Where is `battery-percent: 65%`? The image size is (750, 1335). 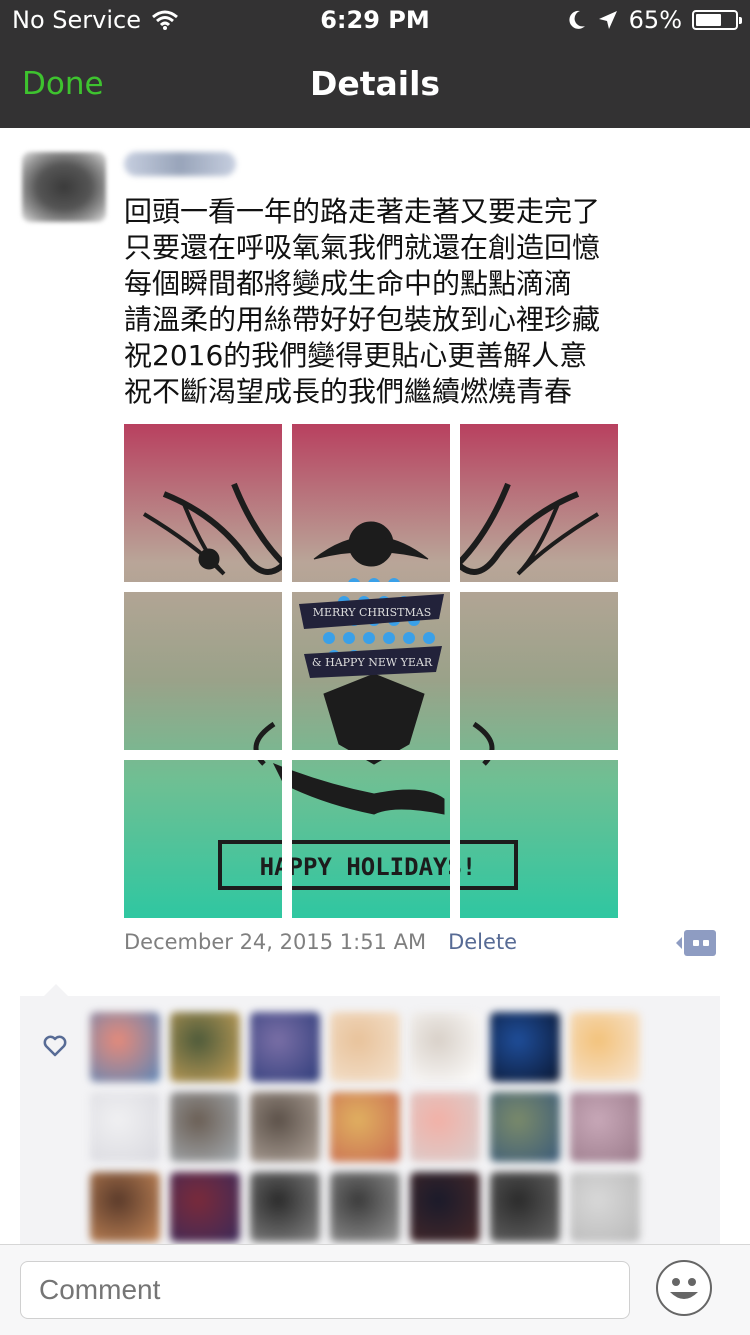 battery-percent: 65% is located at coordinates (655, 20).